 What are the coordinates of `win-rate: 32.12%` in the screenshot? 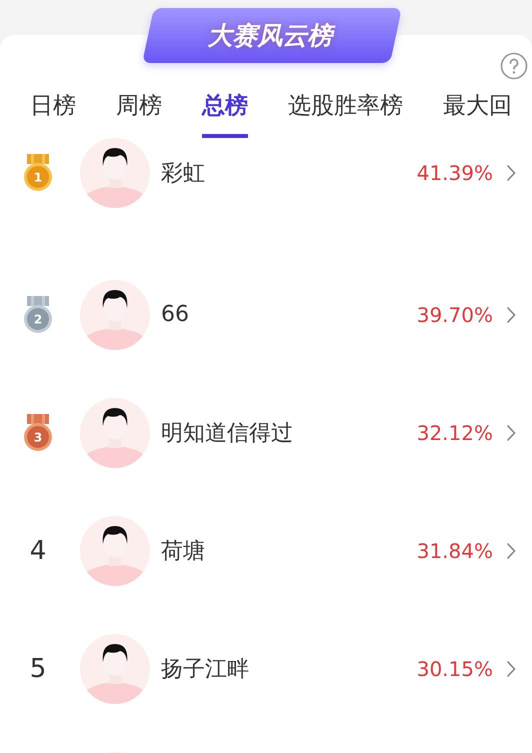 It's located at (454, 432).